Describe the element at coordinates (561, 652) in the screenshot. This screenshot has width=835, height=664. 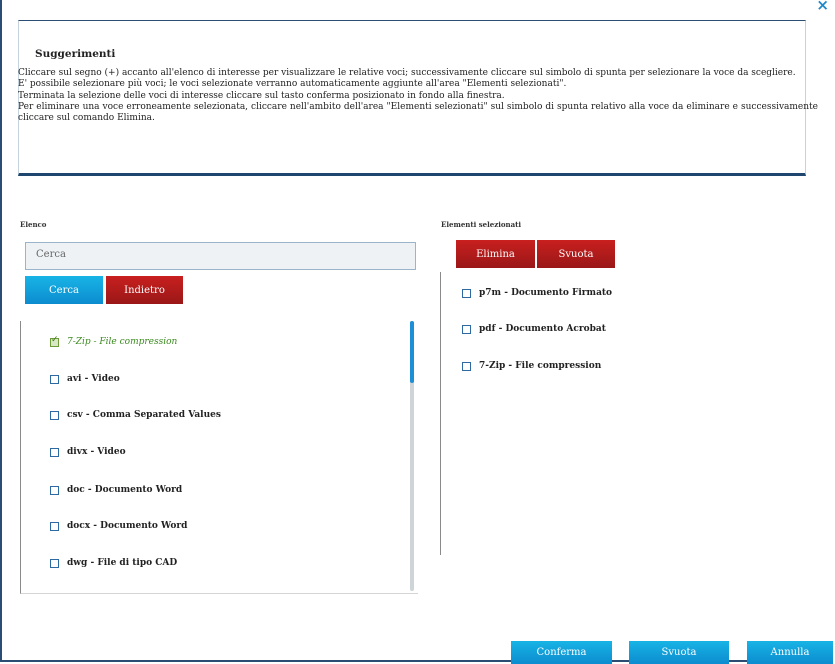
I see `conferma-button: Conferma` at that location.